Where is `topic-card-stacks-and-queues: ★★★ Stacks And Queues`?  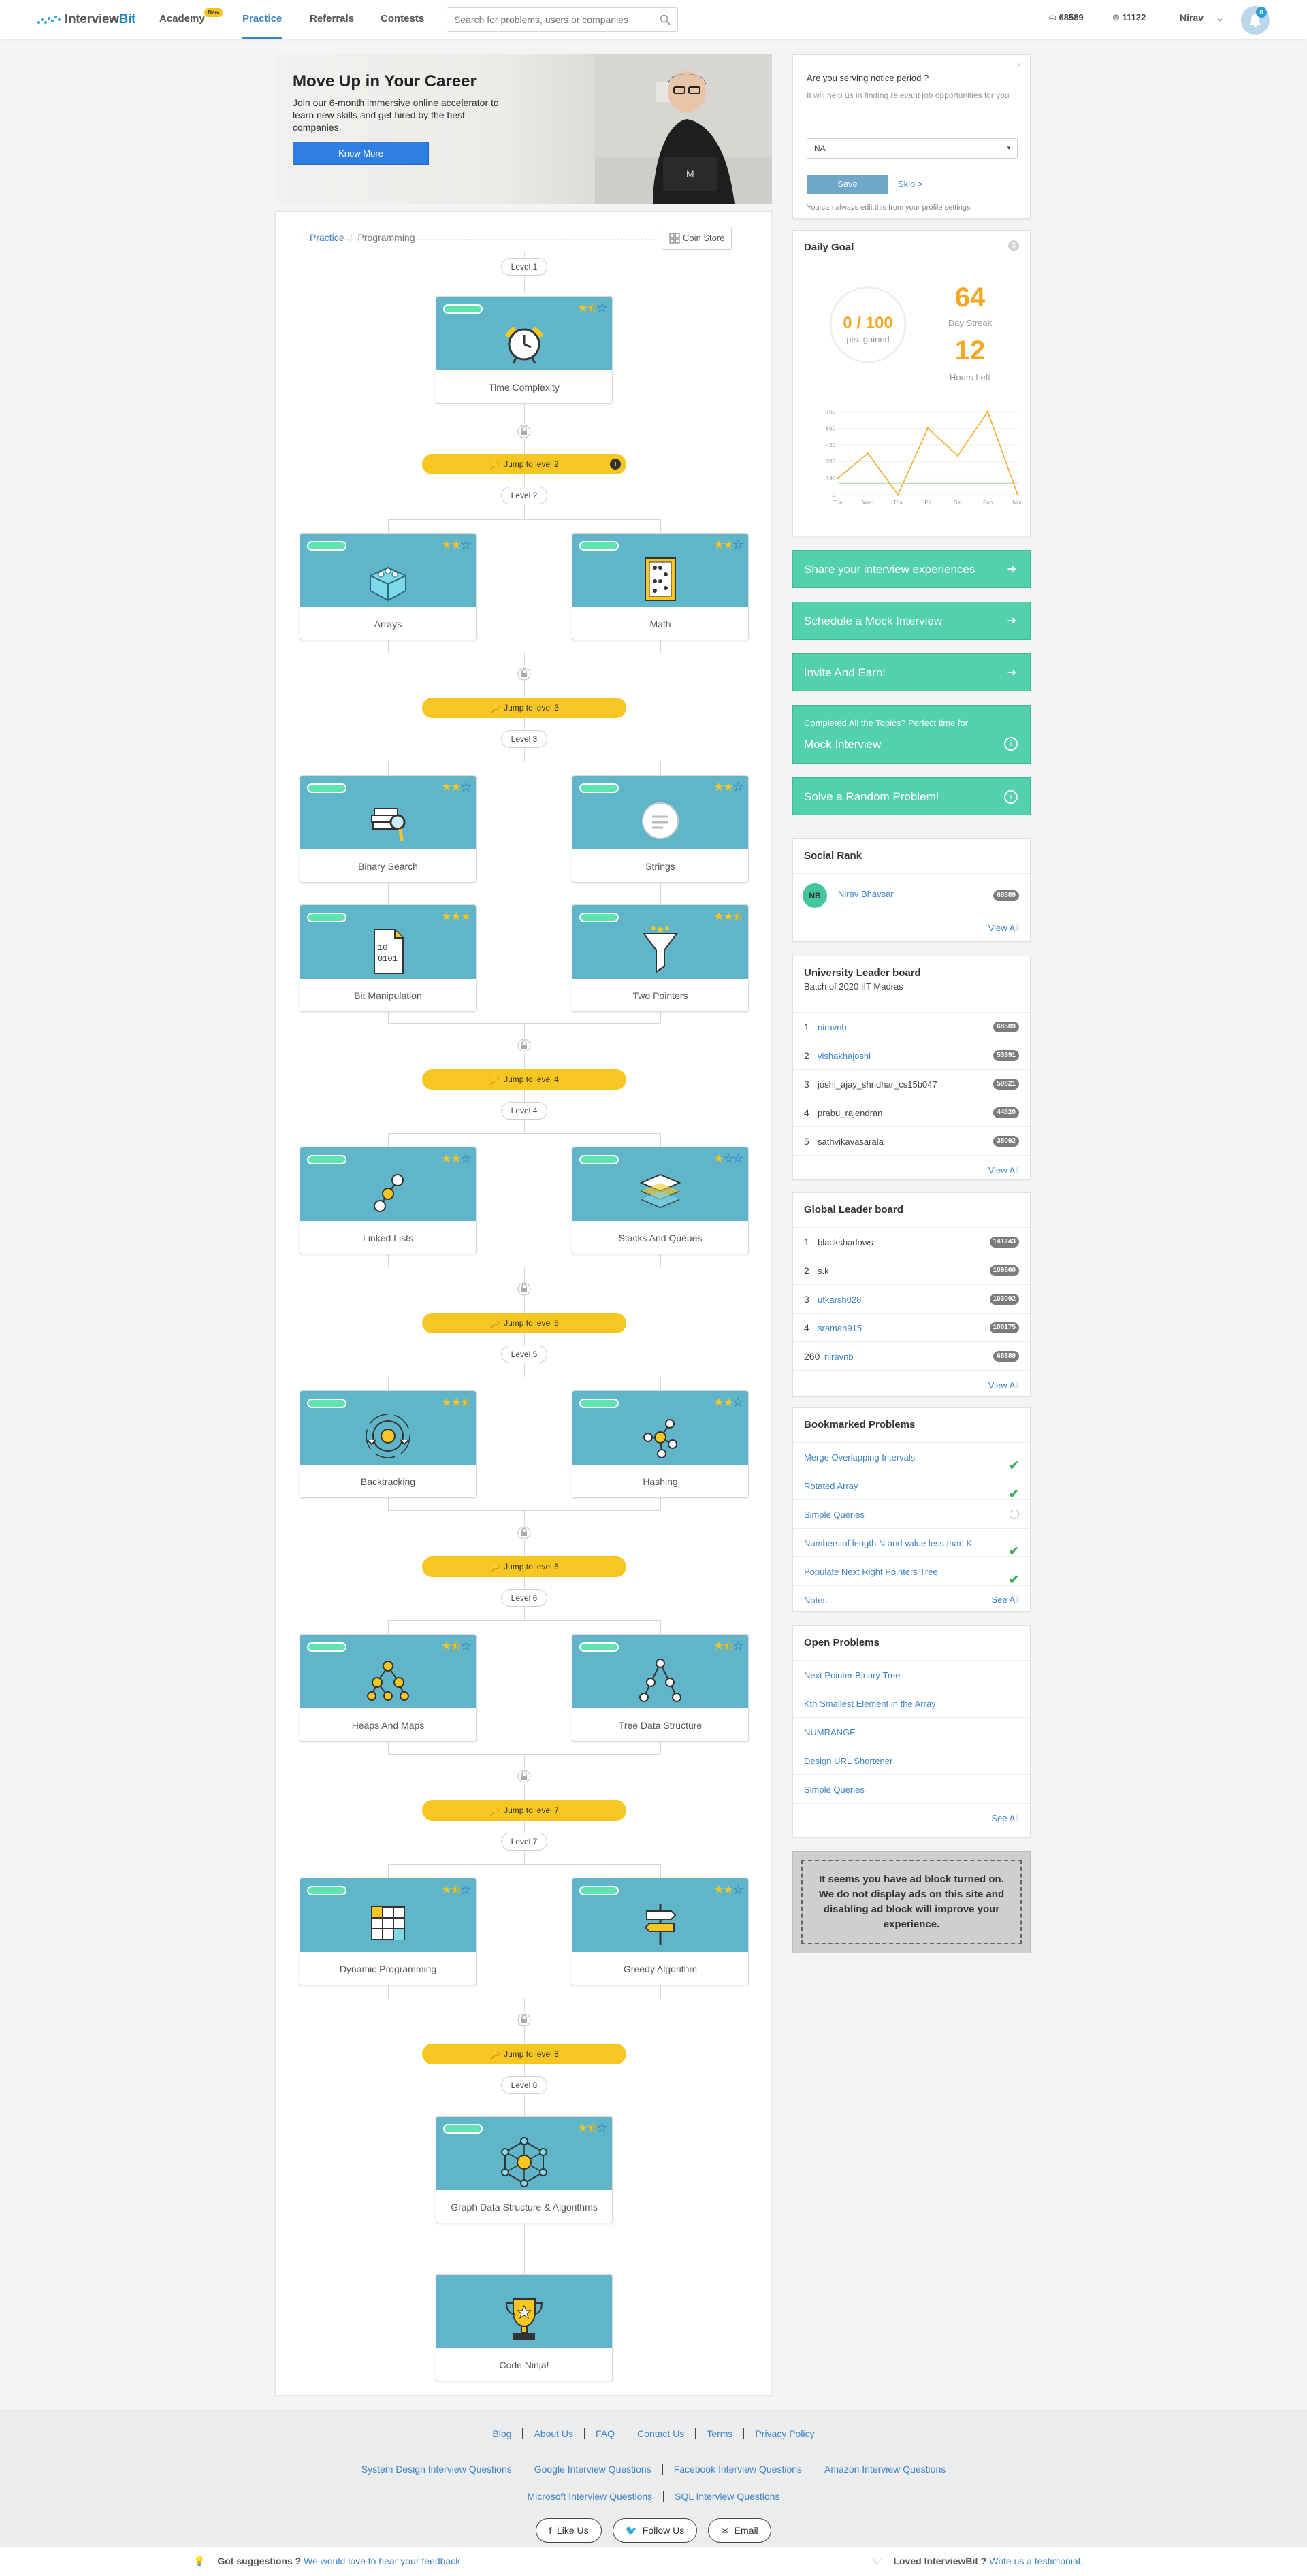 topic-card-stacks-and-queues: ★★★ Stacks And Queues is located at coordinates (661, 1200).